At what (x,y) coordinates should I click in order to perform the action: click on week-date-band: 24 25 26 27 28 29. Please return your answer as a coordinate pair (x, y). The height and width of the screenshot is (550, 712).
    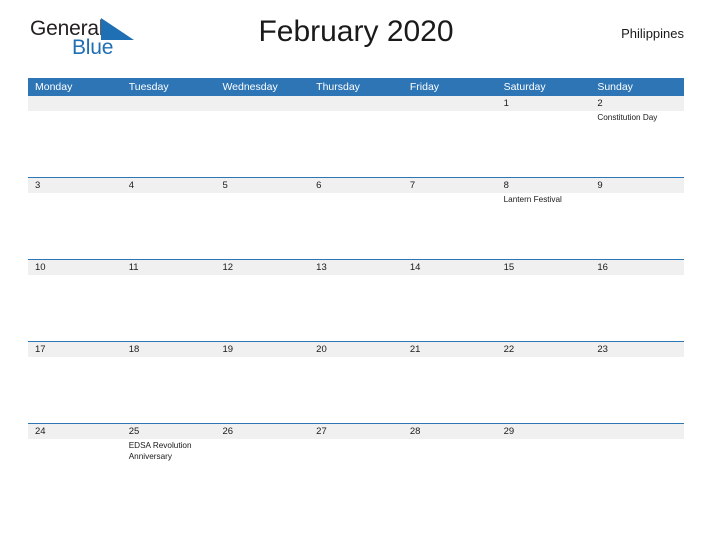
    Looking at the image, I should click on (356, 431).